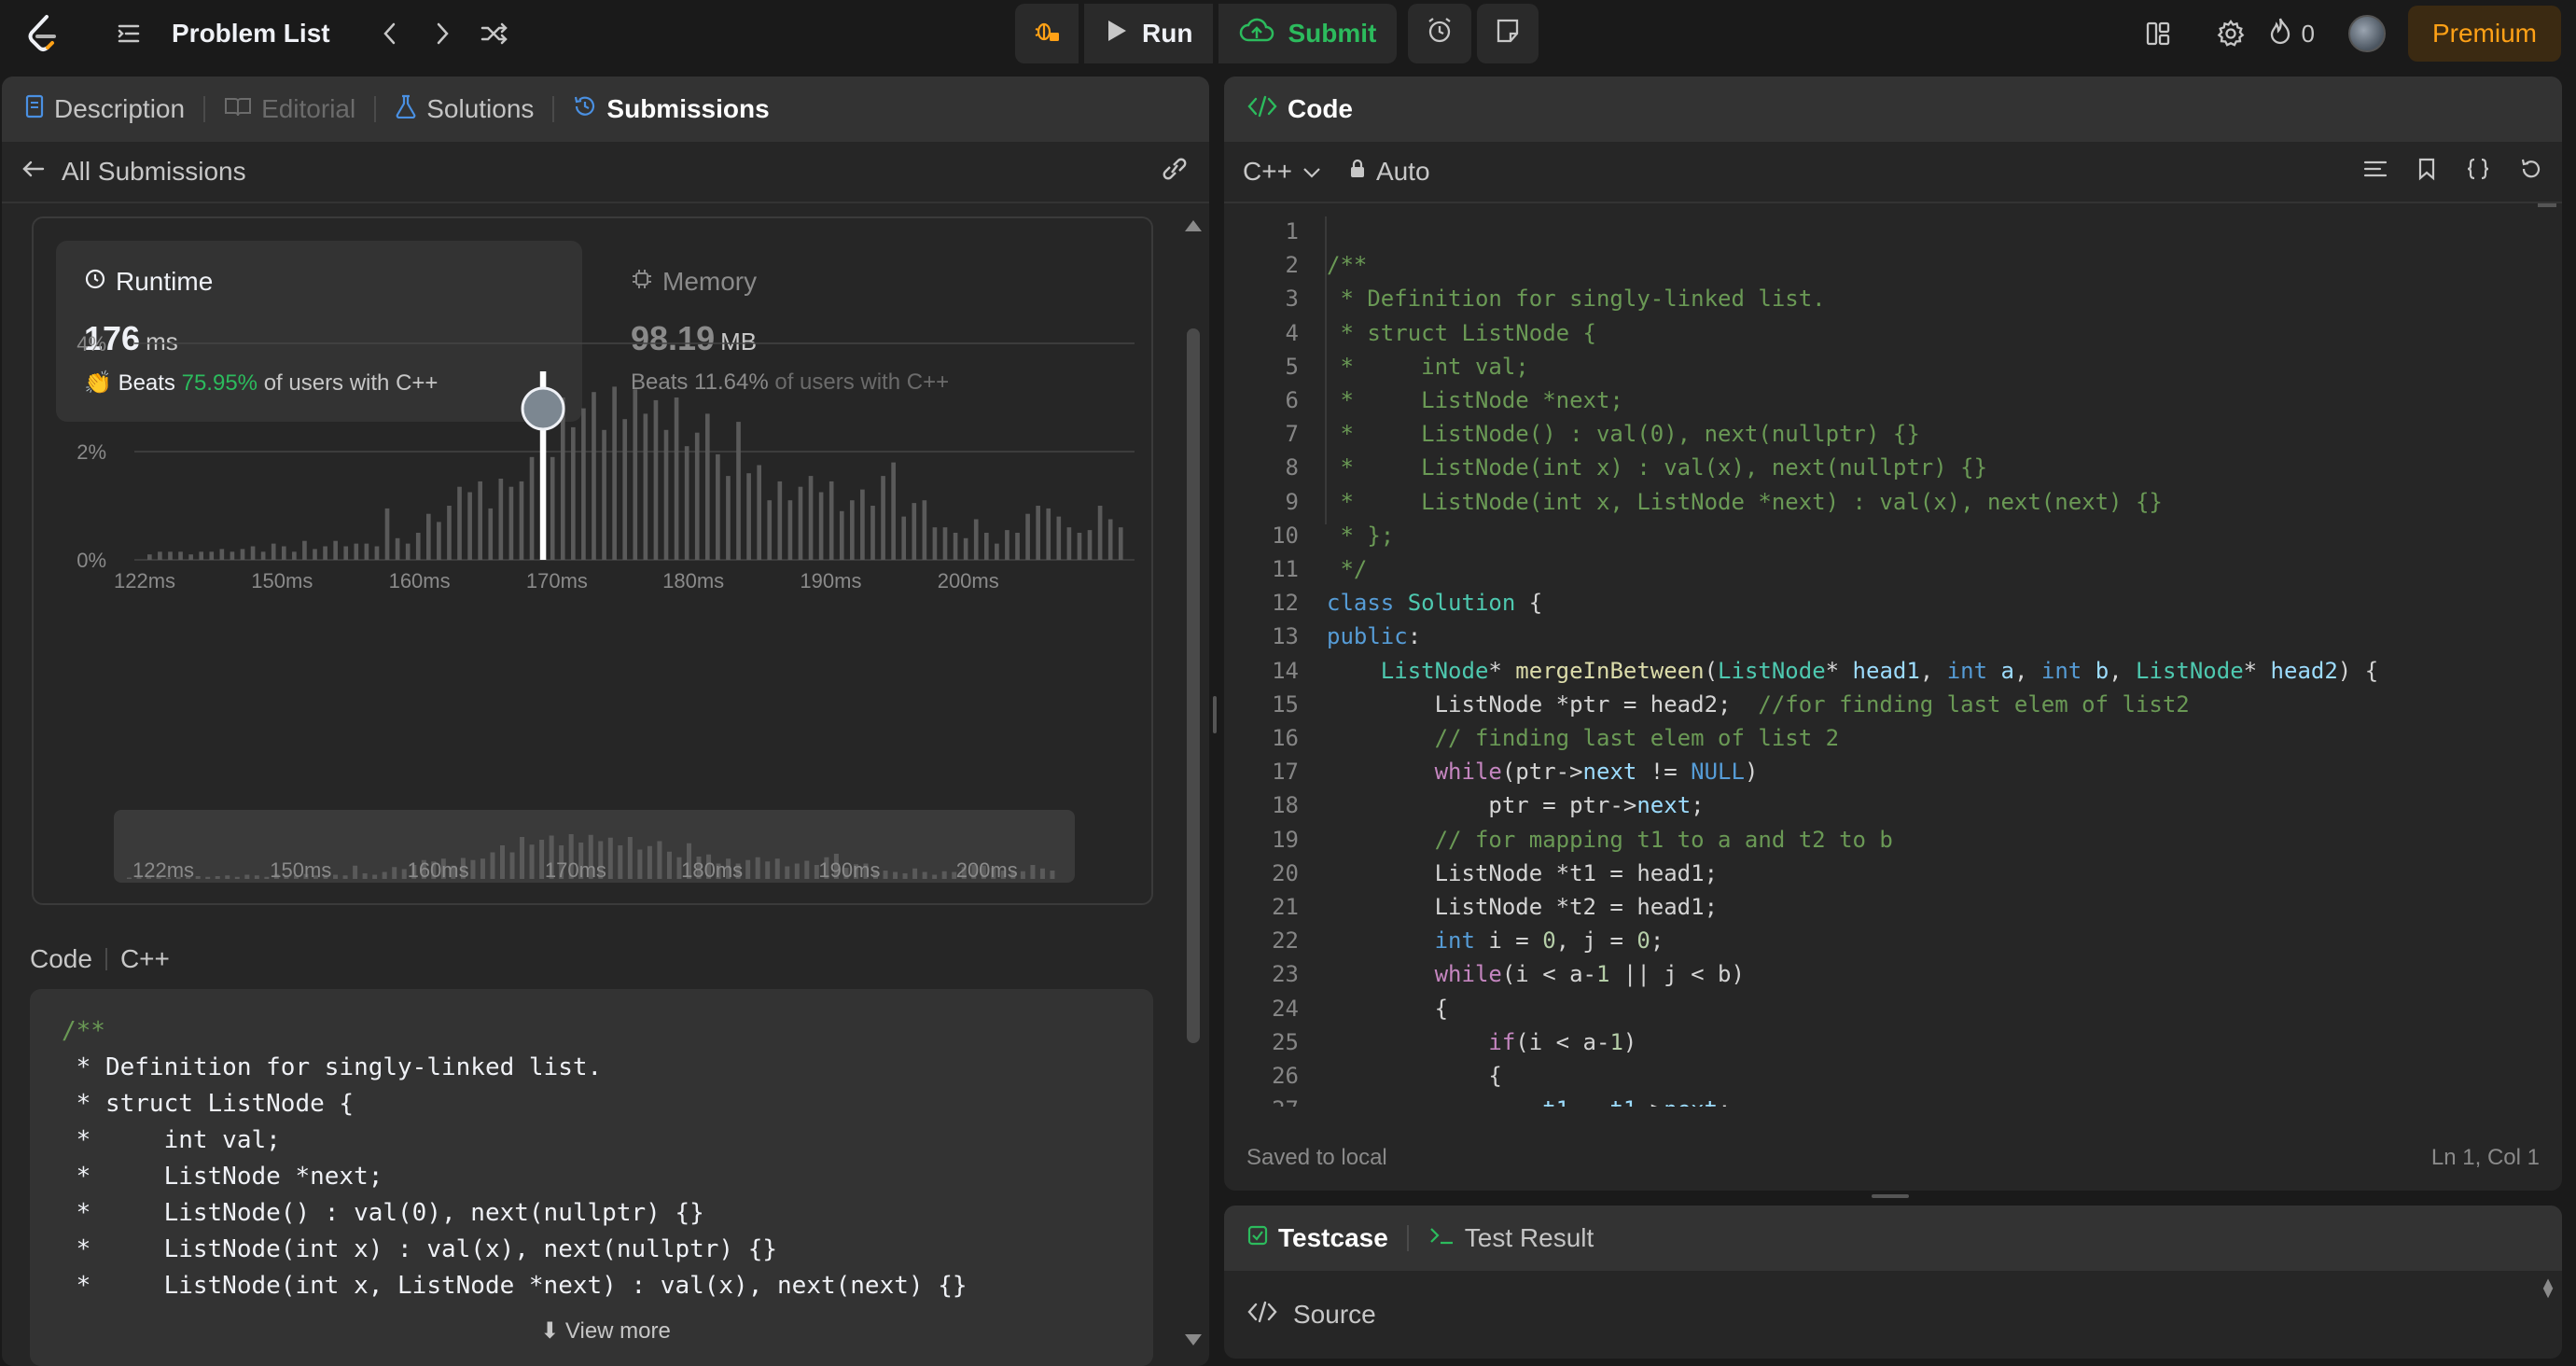 The width and height of the screenshot is (2576, 1366). I want to click on submit-button: Submit, so click(1308, 33).